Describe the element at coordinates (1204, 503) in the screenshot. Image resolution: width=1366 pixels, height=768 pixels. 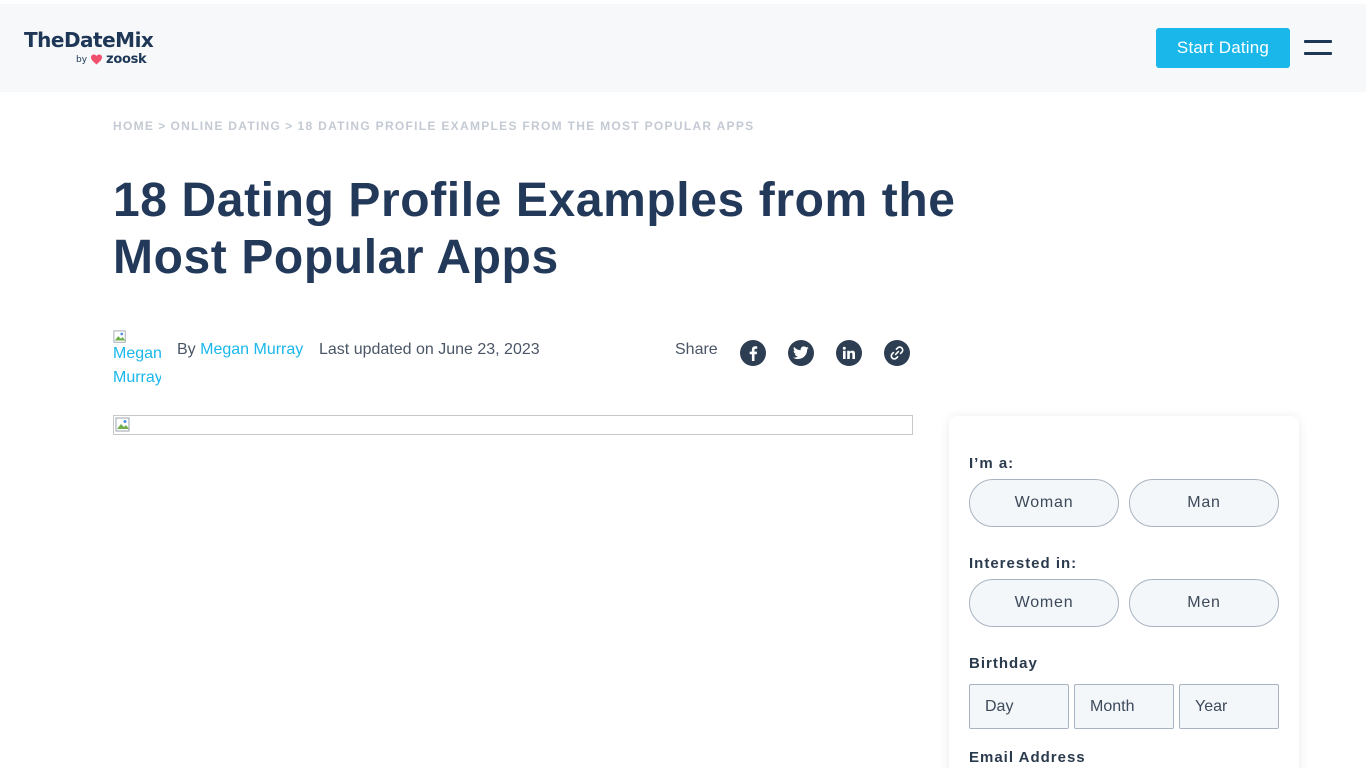
I see `man-option-button: Man` at that location.